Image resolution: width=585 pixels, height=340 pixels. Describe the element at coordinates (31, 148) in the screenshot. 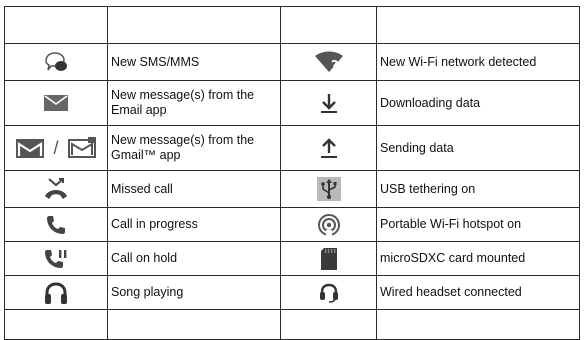

I see `gmail-icon` at that location.